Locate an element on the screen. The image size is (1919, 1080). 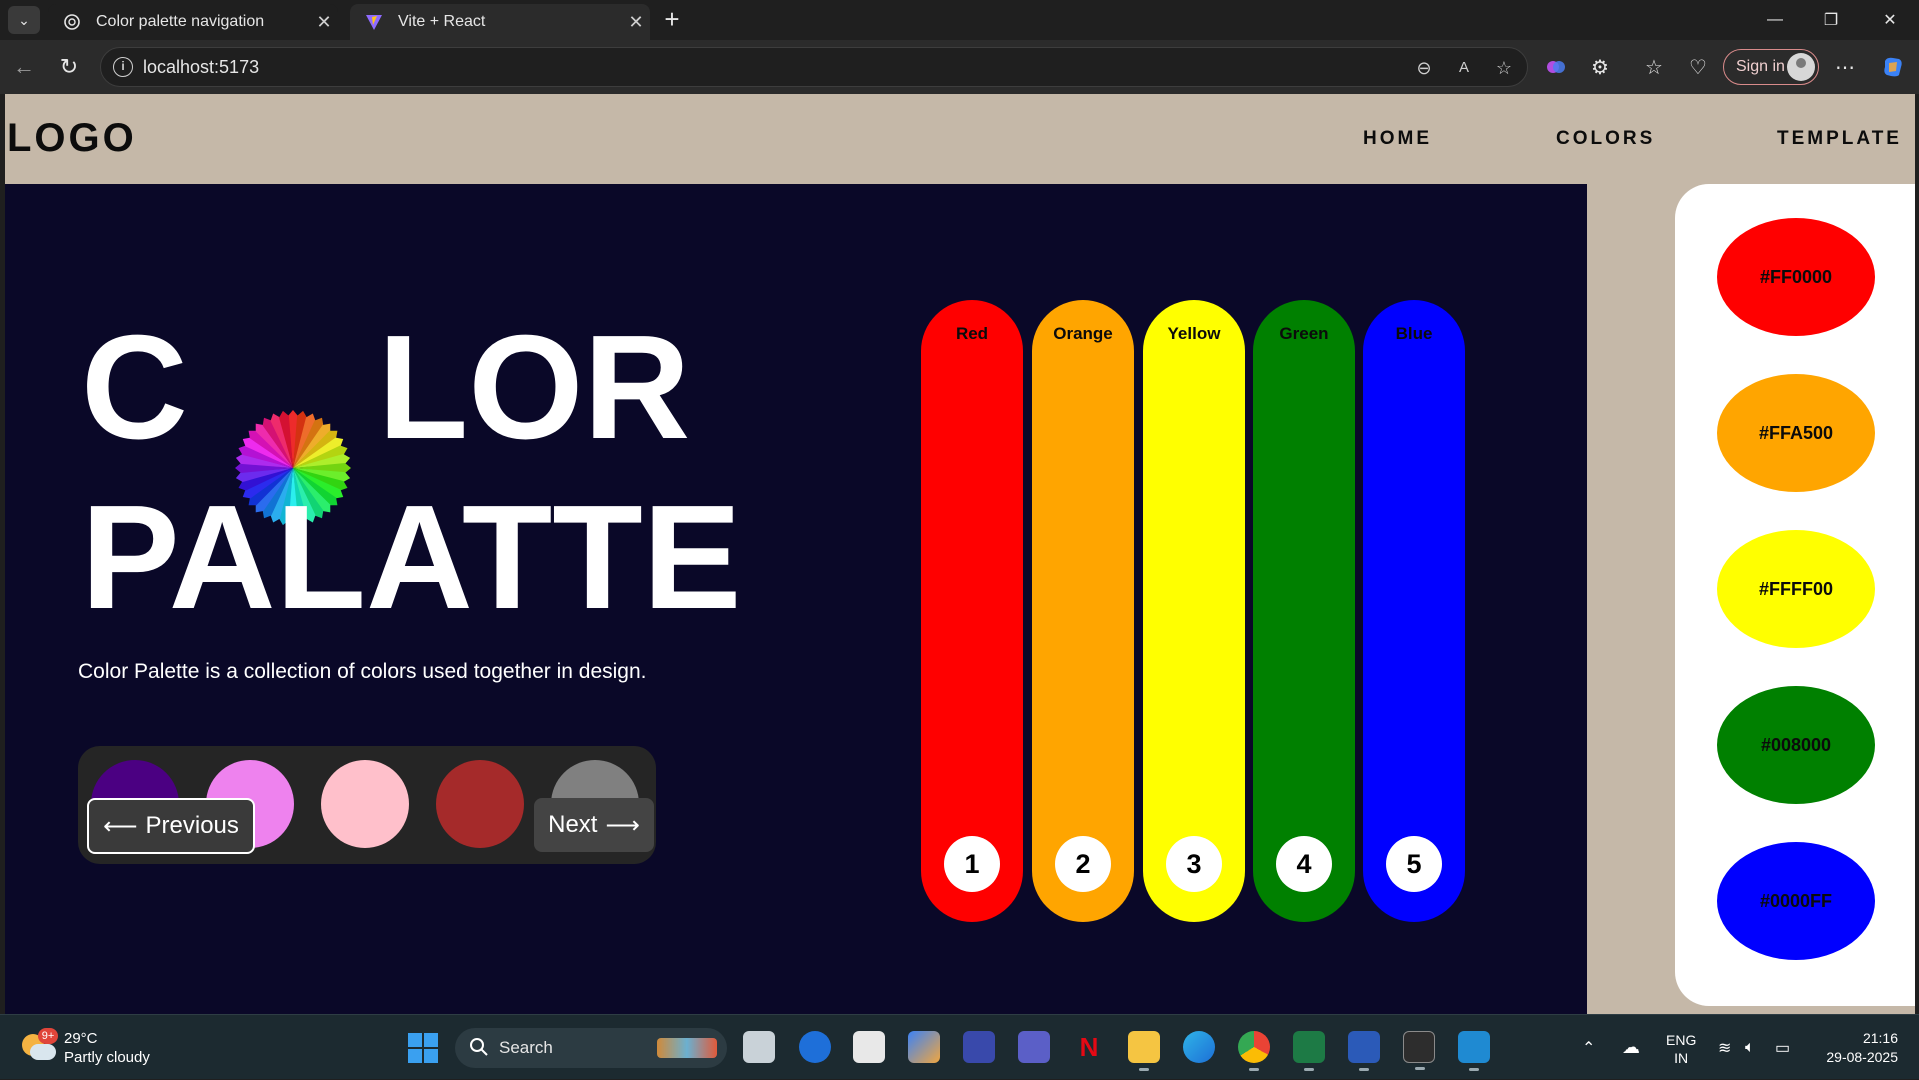
copilot-app-icon is located at coordinates (924, 1047).